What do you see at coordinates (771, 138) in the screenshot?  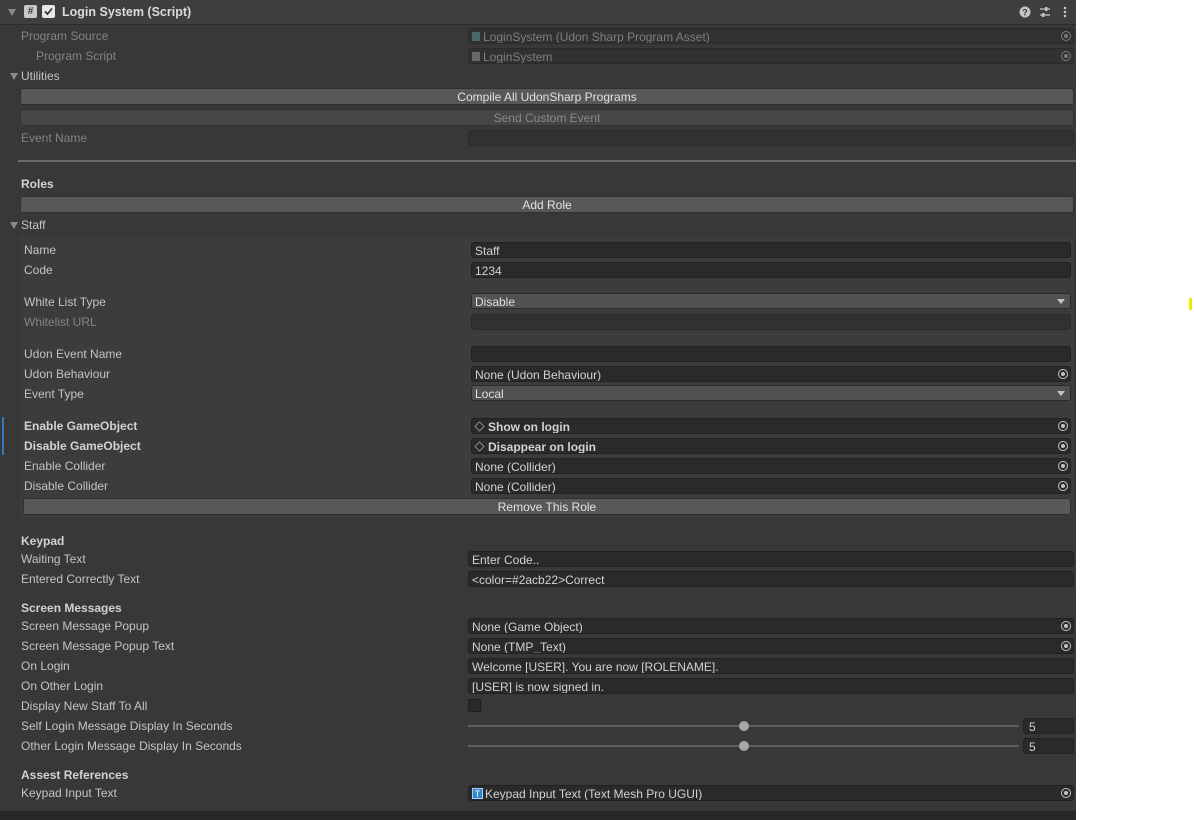 I see `event-name-field` at bounding box center [771, 138].